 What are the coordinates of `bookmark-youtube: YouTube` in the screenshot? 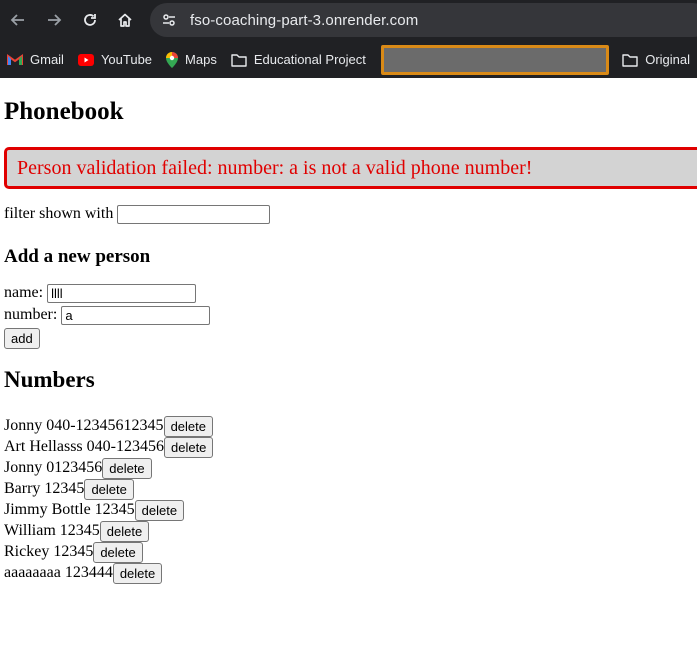 It's located at (115, 60).